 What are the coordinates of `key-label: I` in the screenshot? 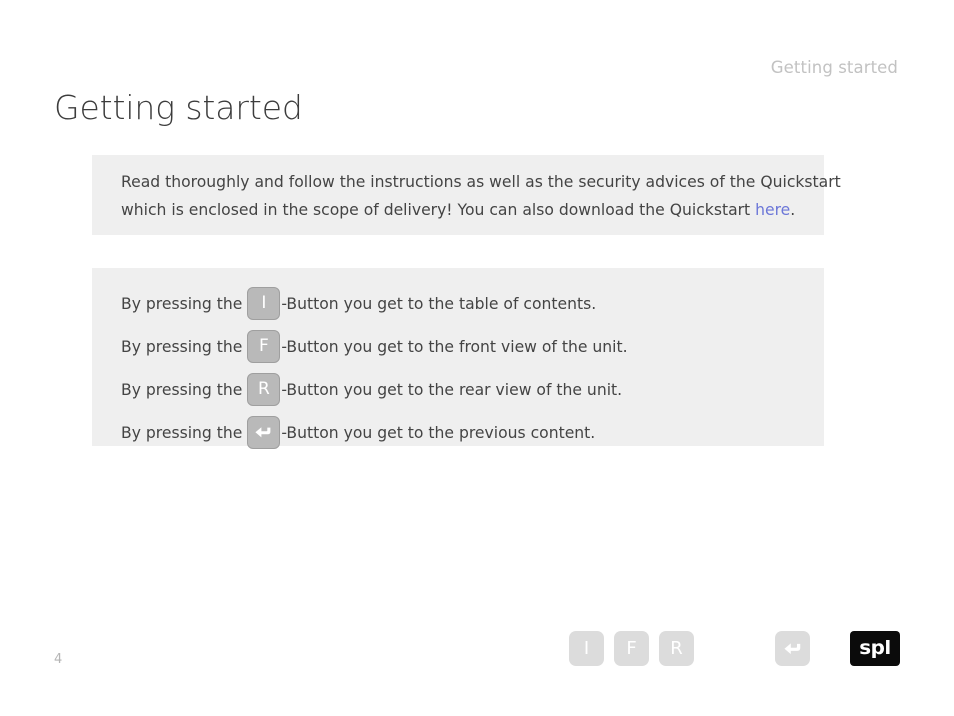 It's located at (264, 303).